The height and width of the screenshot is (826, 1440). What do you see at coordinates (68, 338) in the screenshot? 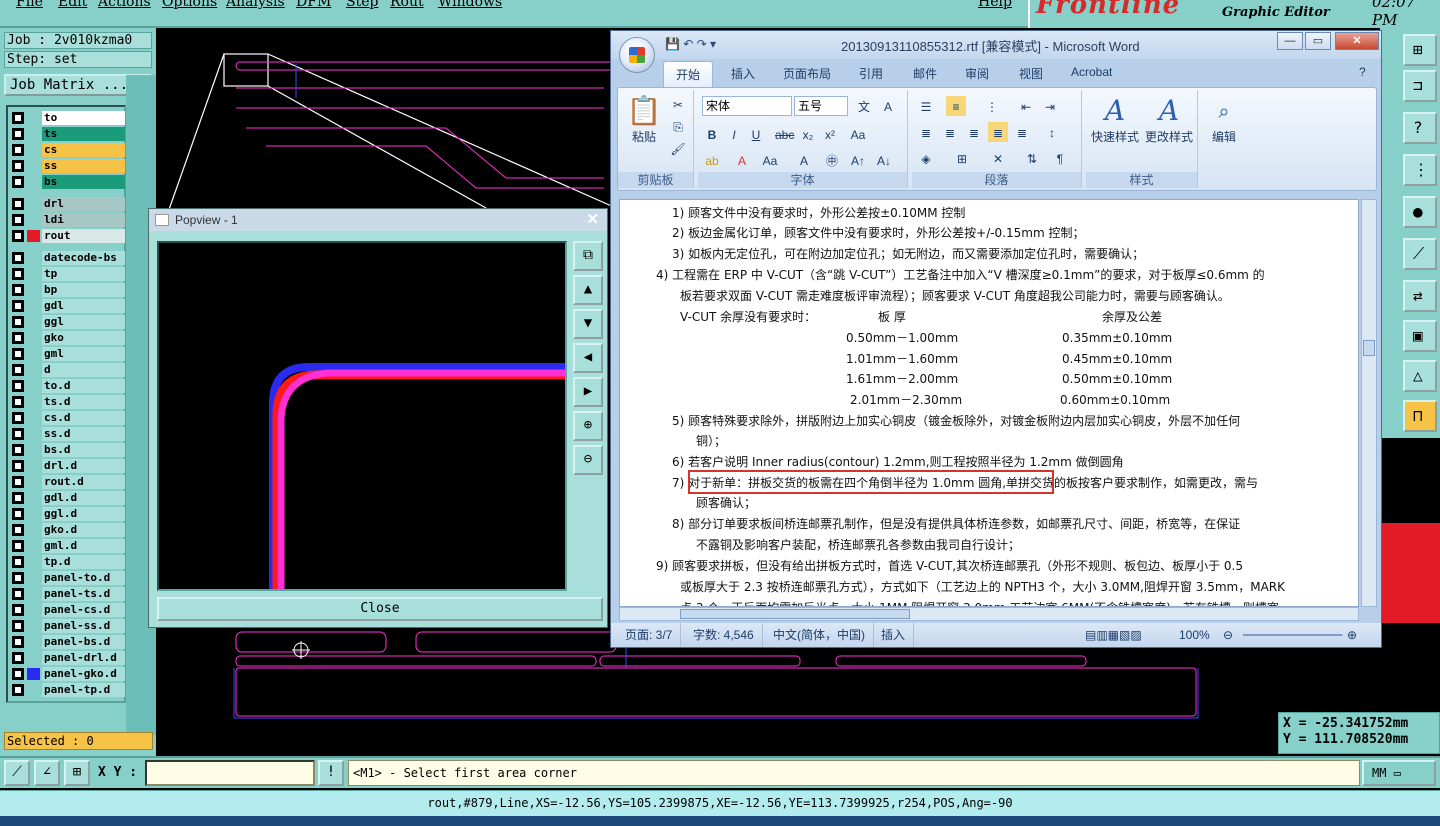
I see `layer-row-gko: gko` at bounding box center [68, 338].